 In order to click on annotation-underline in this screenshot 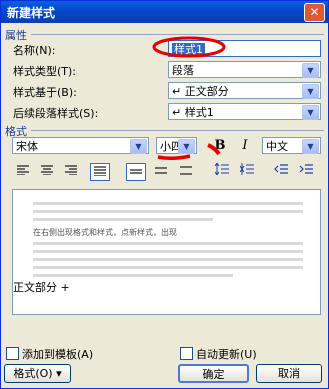, I will do `click(174, 157)`.